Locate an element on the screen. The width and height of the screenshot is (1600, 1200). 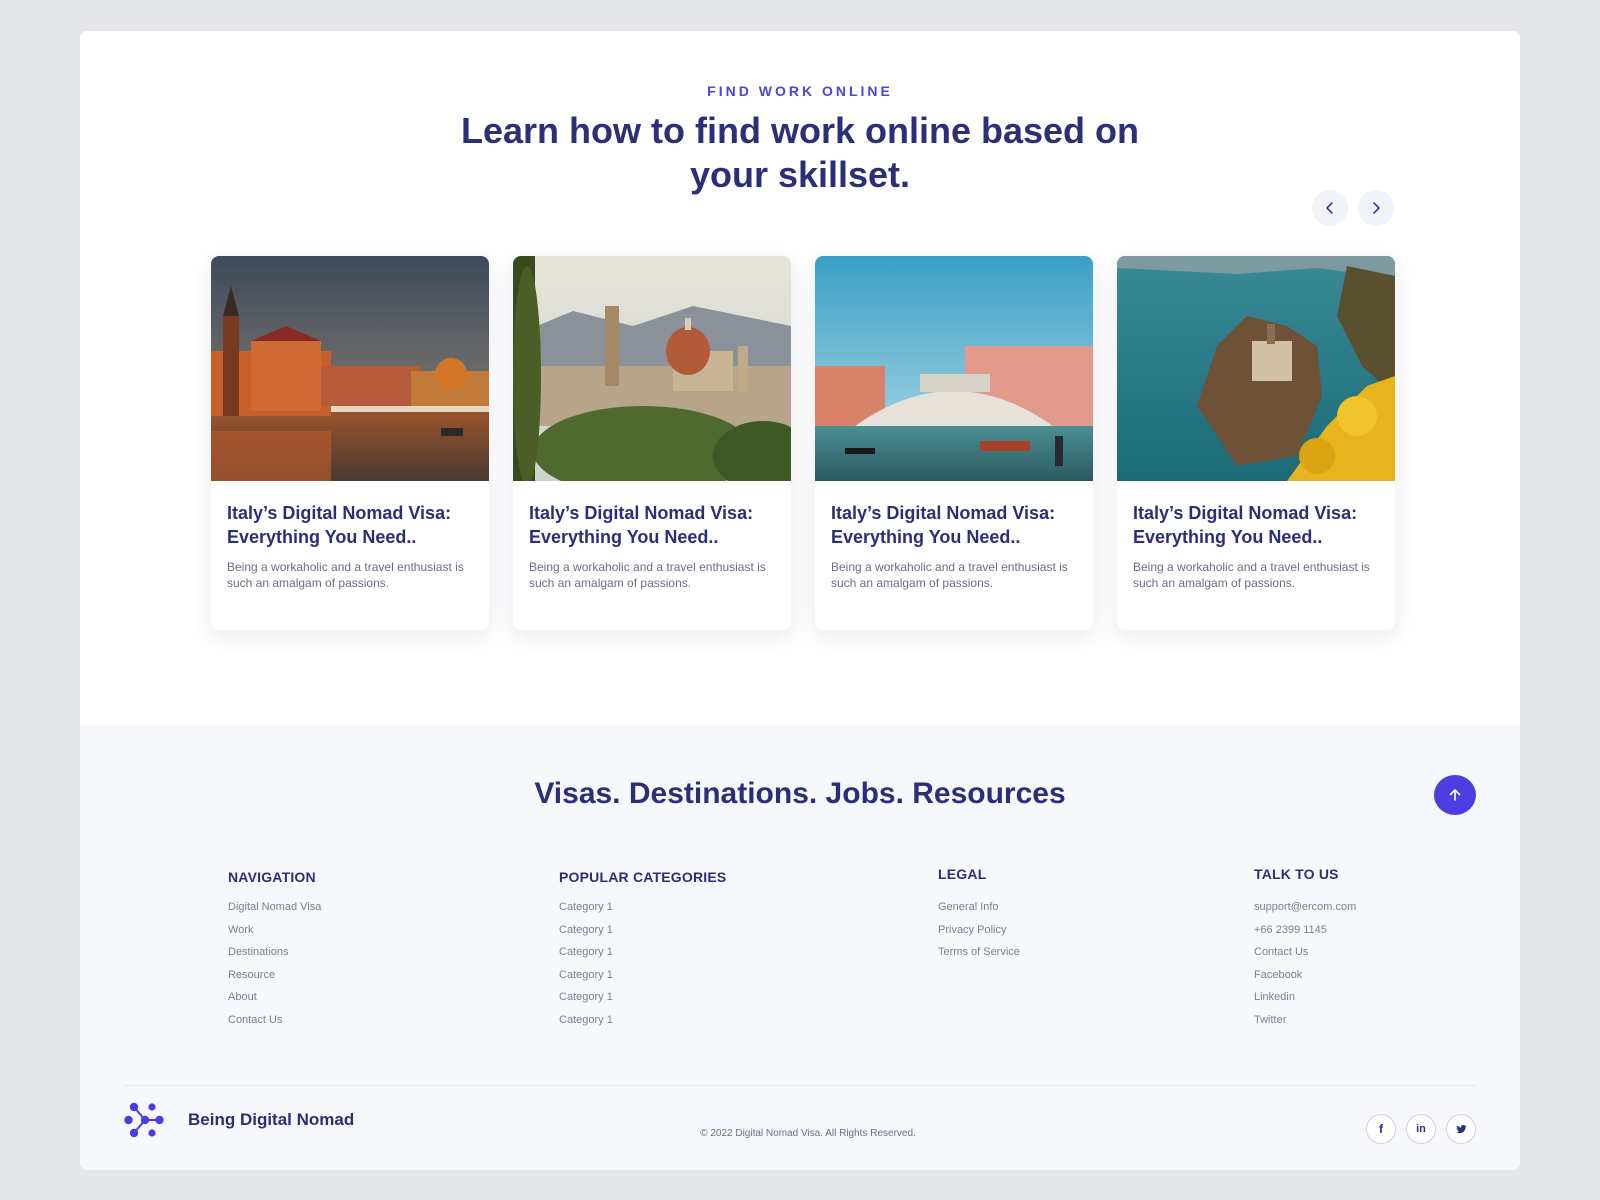
chevron-right-icon is located at coordinates (1376, 208).